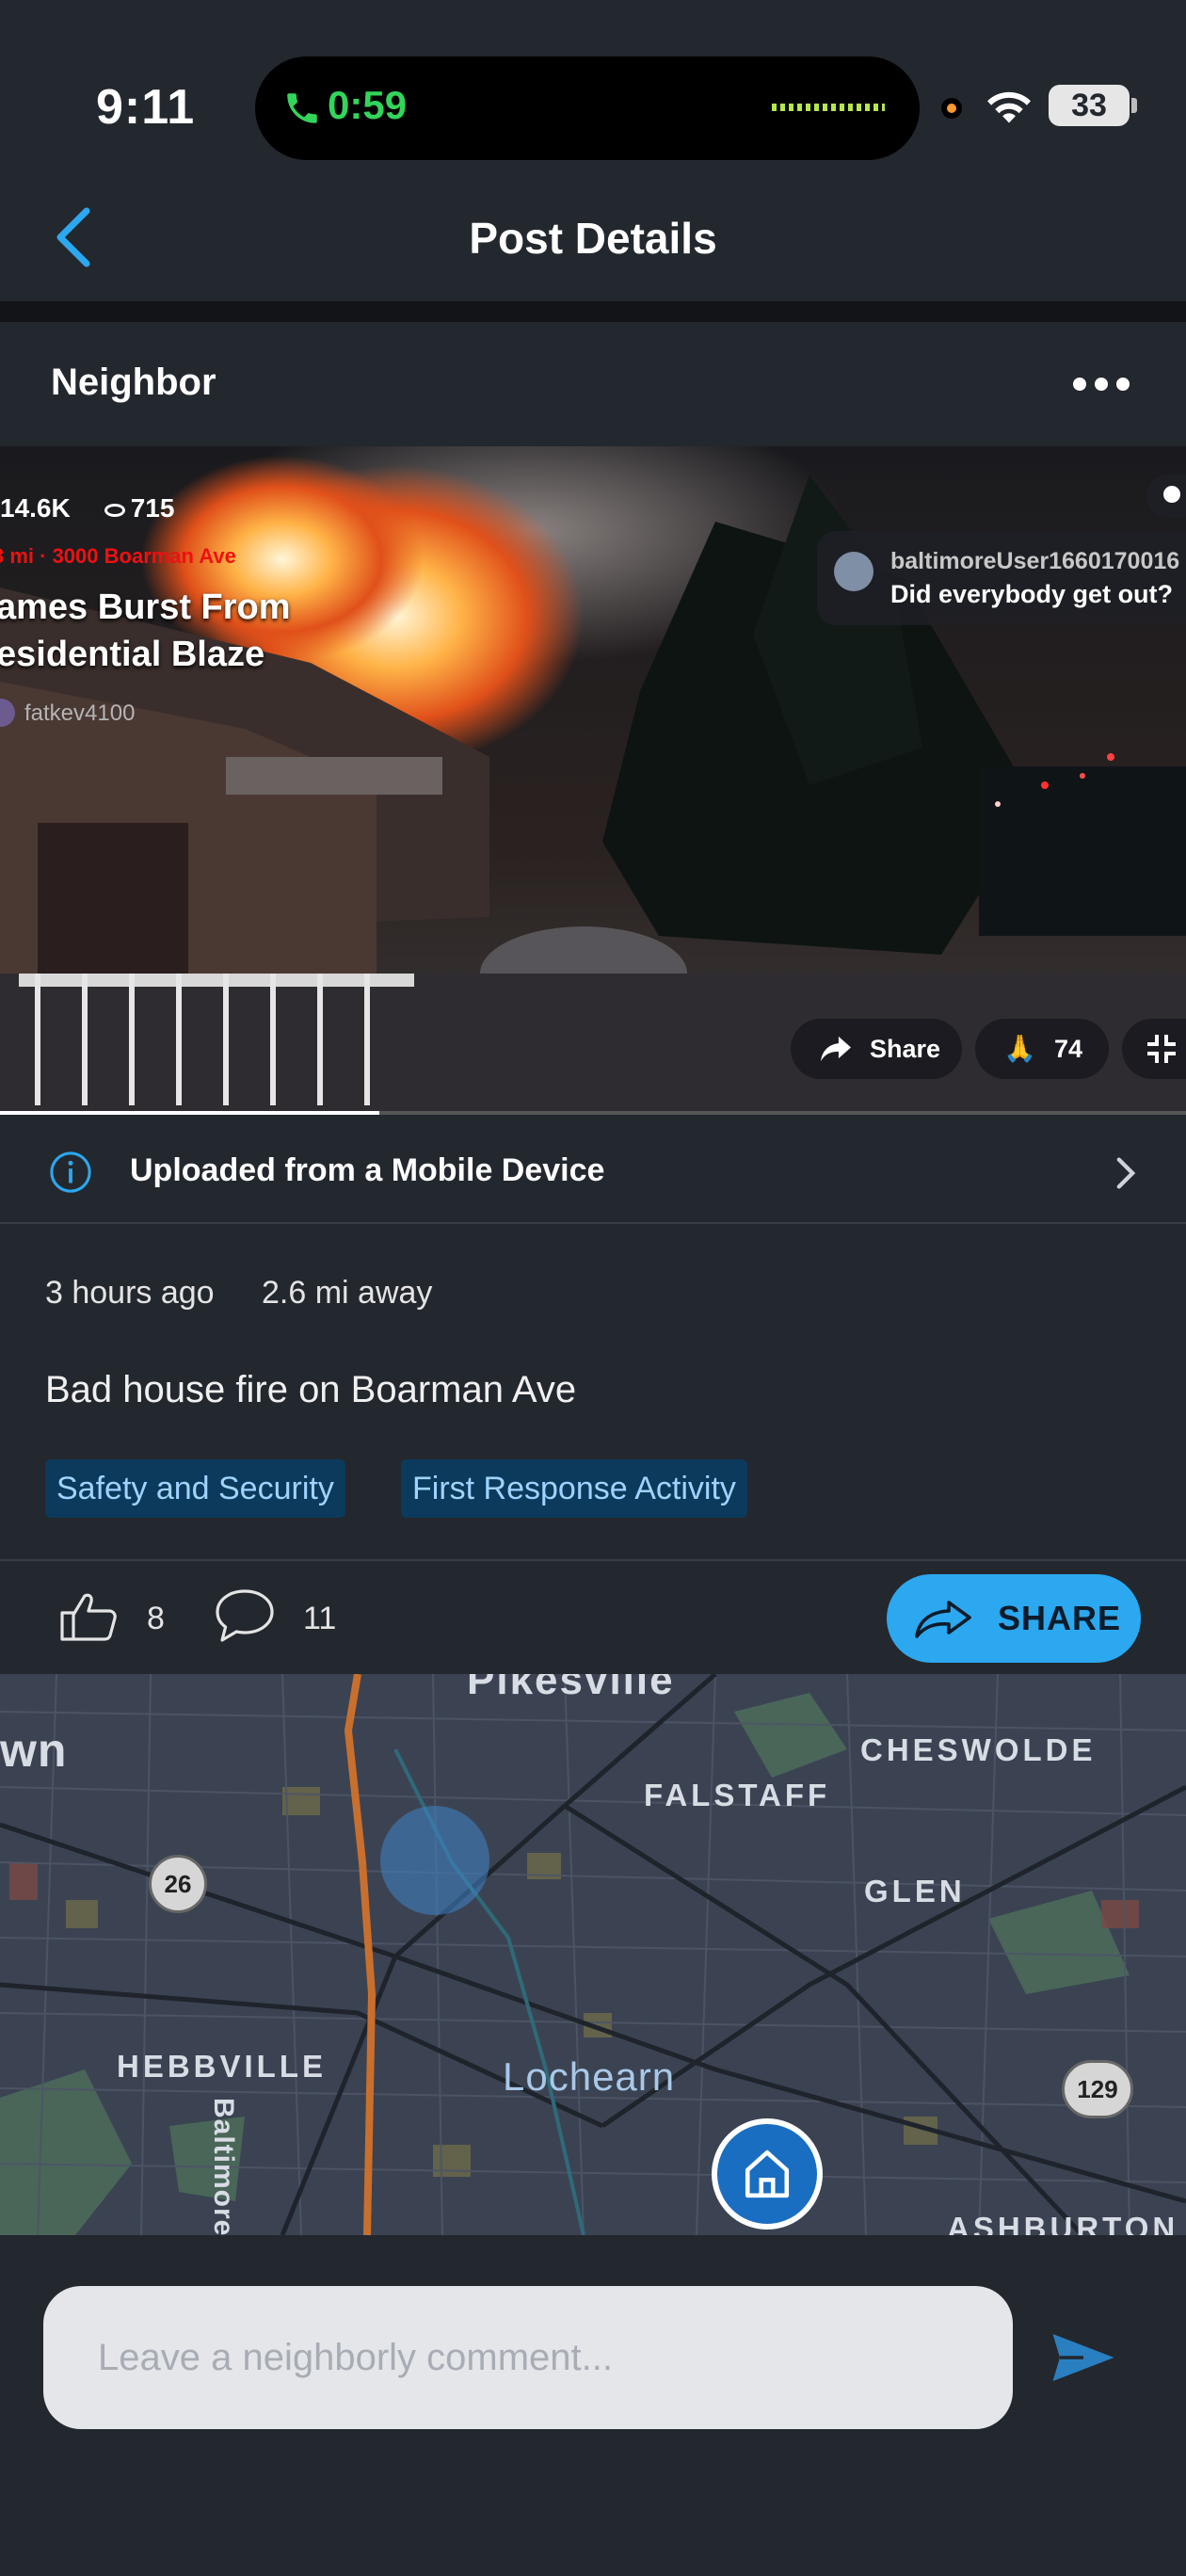 Image resolution: width=1186 pixels, height=2576 pixels. I want to click on chat-icon, so click(1166, 496).